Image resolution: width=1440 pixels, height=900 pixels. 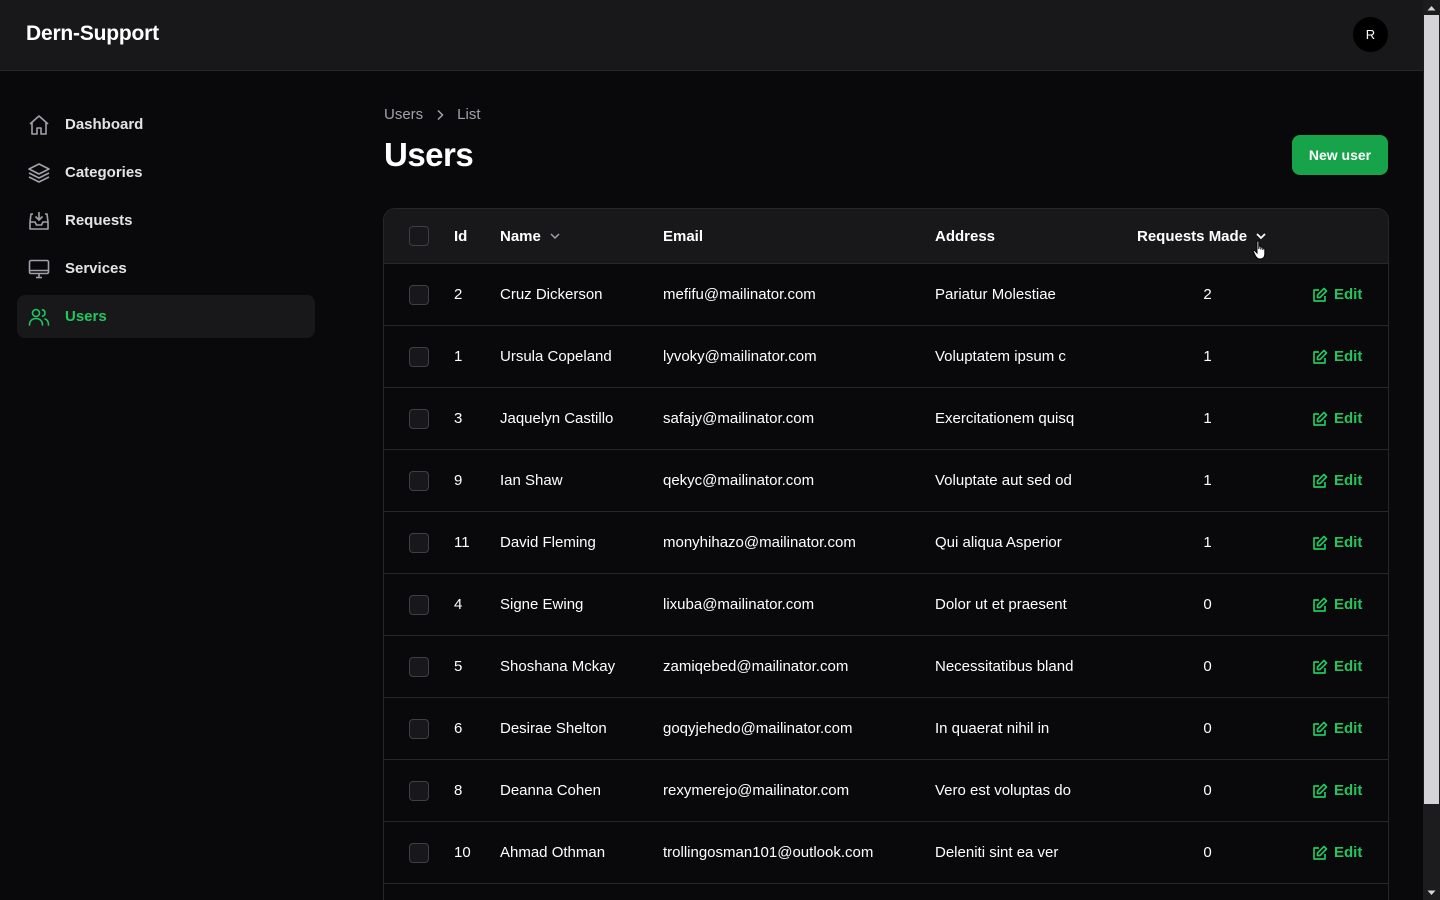 I want to click on page-scrollbar, so click(x=1431, y=450).